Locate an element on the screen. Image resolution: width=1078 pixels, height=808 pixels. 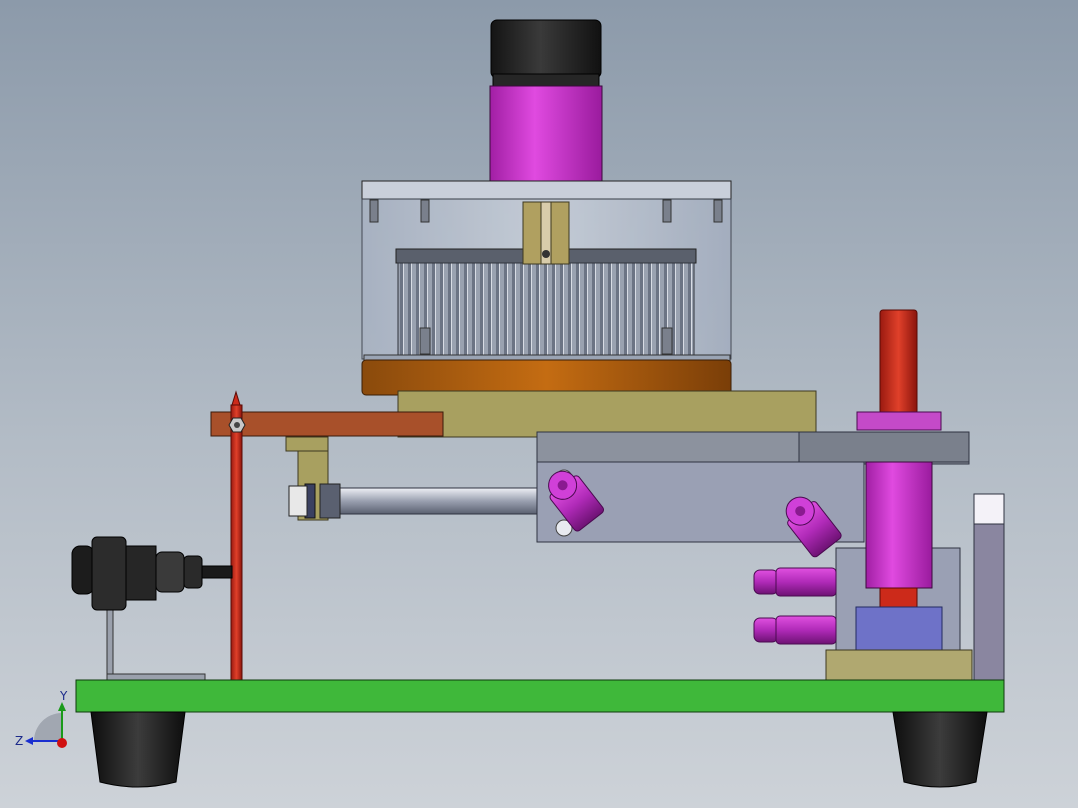
base-plate is located at coordinates (540, 696).